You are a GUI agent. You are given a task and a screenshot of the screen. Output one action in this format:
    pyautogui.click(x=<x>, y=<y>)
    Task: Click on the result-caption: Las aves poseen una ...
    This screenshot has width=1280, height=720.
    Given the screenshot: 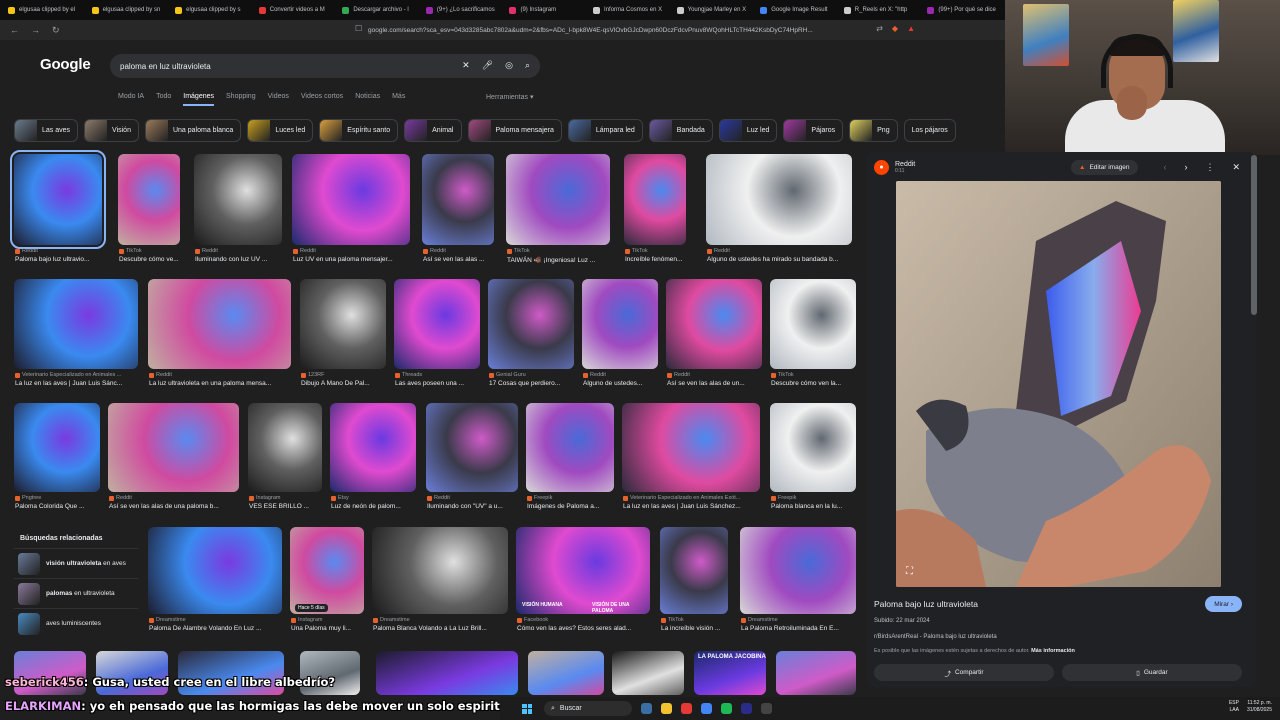 What is the action you would take?
    pyautogui.click(x=438, y=383)
    